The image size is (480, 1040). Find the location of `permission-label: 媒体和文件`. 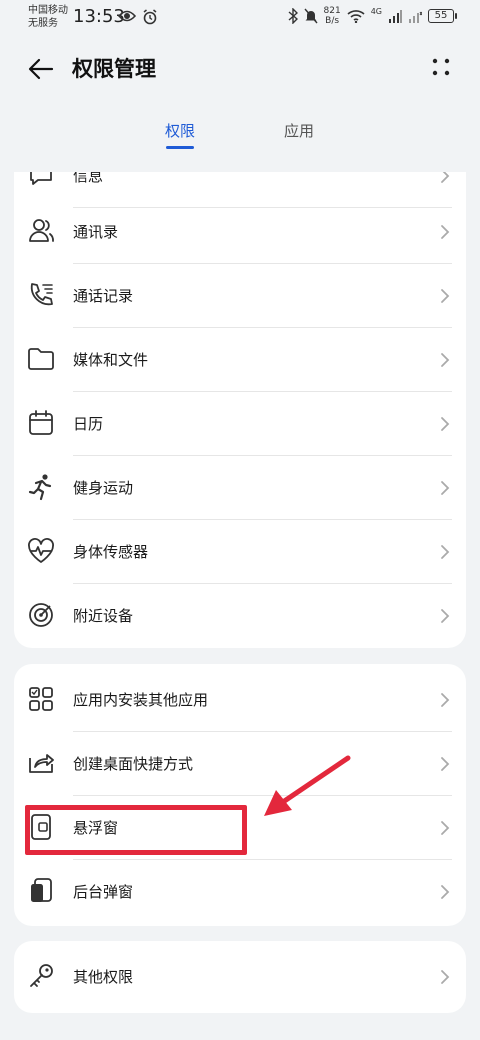

permission-label: 媒体和文件 is located at coordinates (111, 360).